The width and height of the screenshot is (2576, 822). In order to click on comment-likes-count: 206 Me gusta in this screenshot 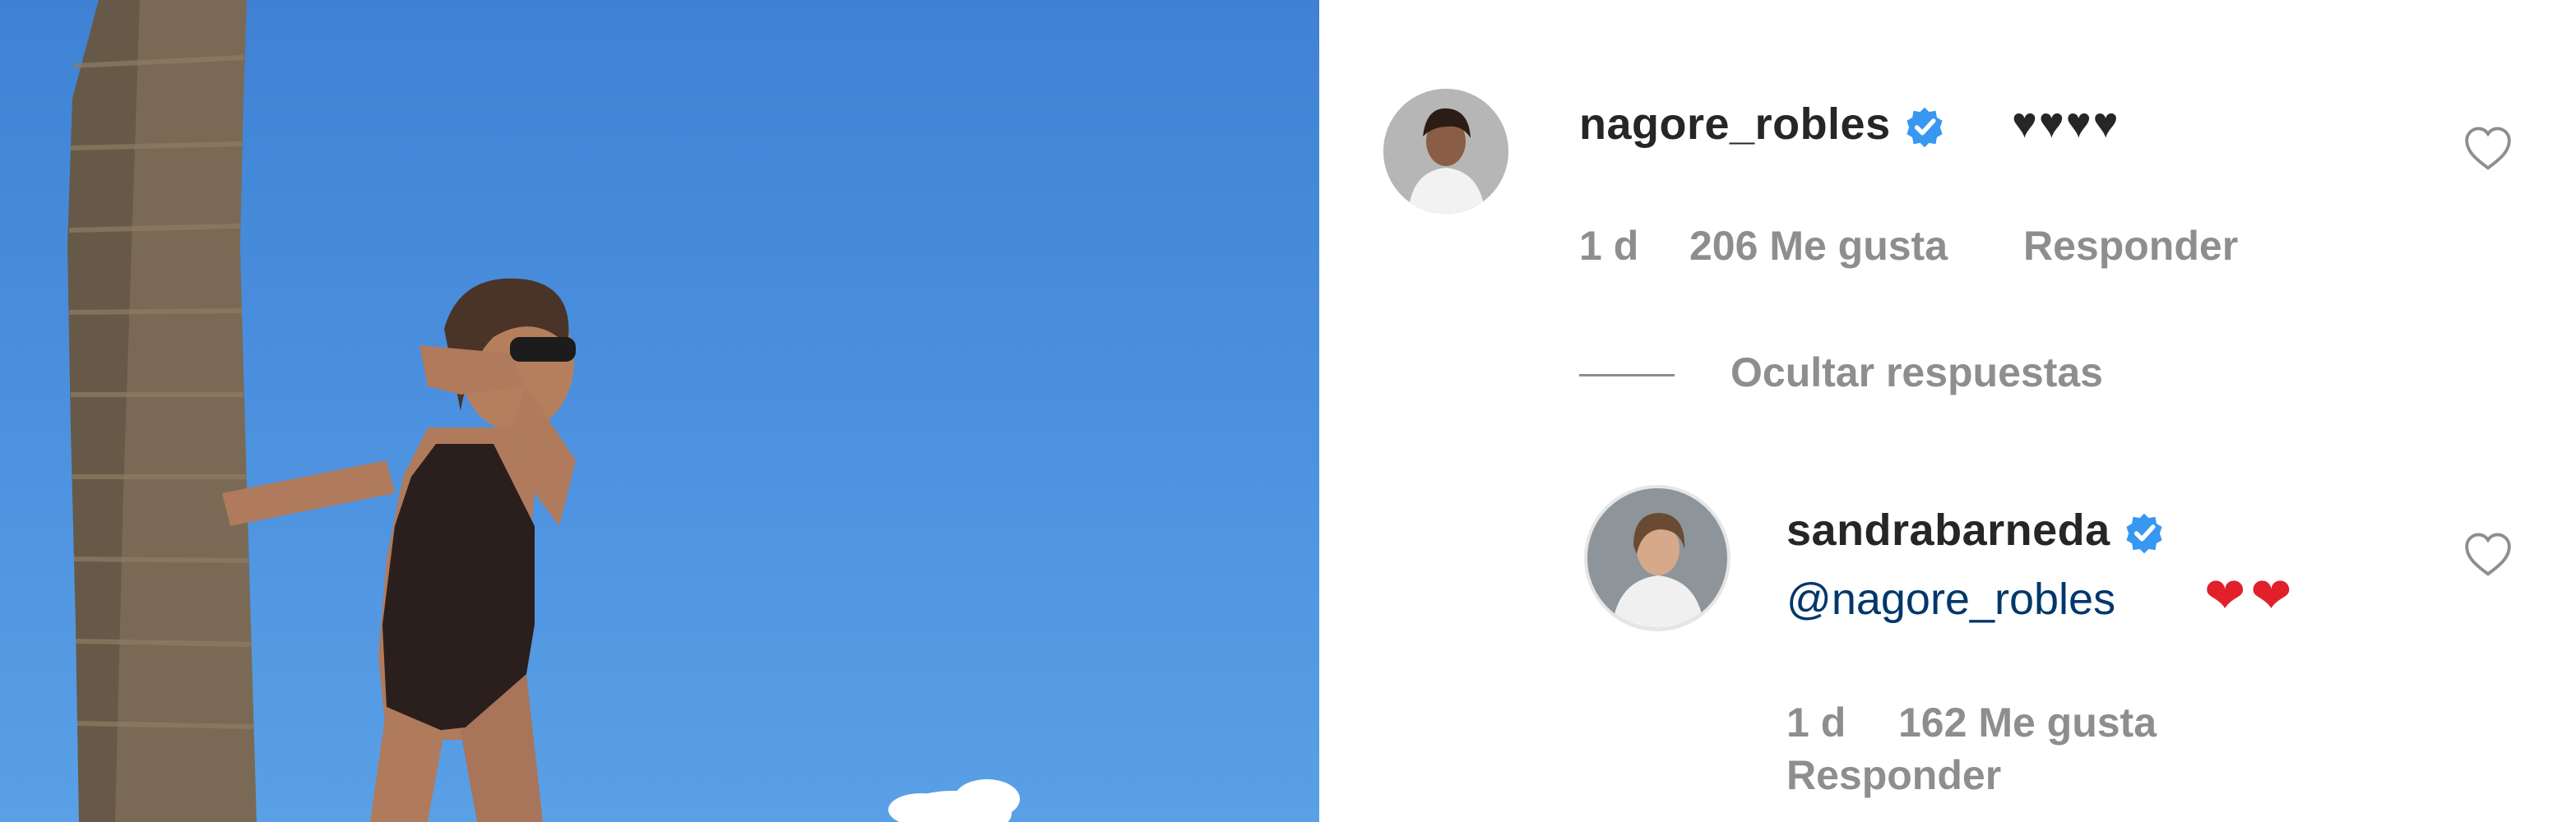, I will do `click(1819, 246)`.